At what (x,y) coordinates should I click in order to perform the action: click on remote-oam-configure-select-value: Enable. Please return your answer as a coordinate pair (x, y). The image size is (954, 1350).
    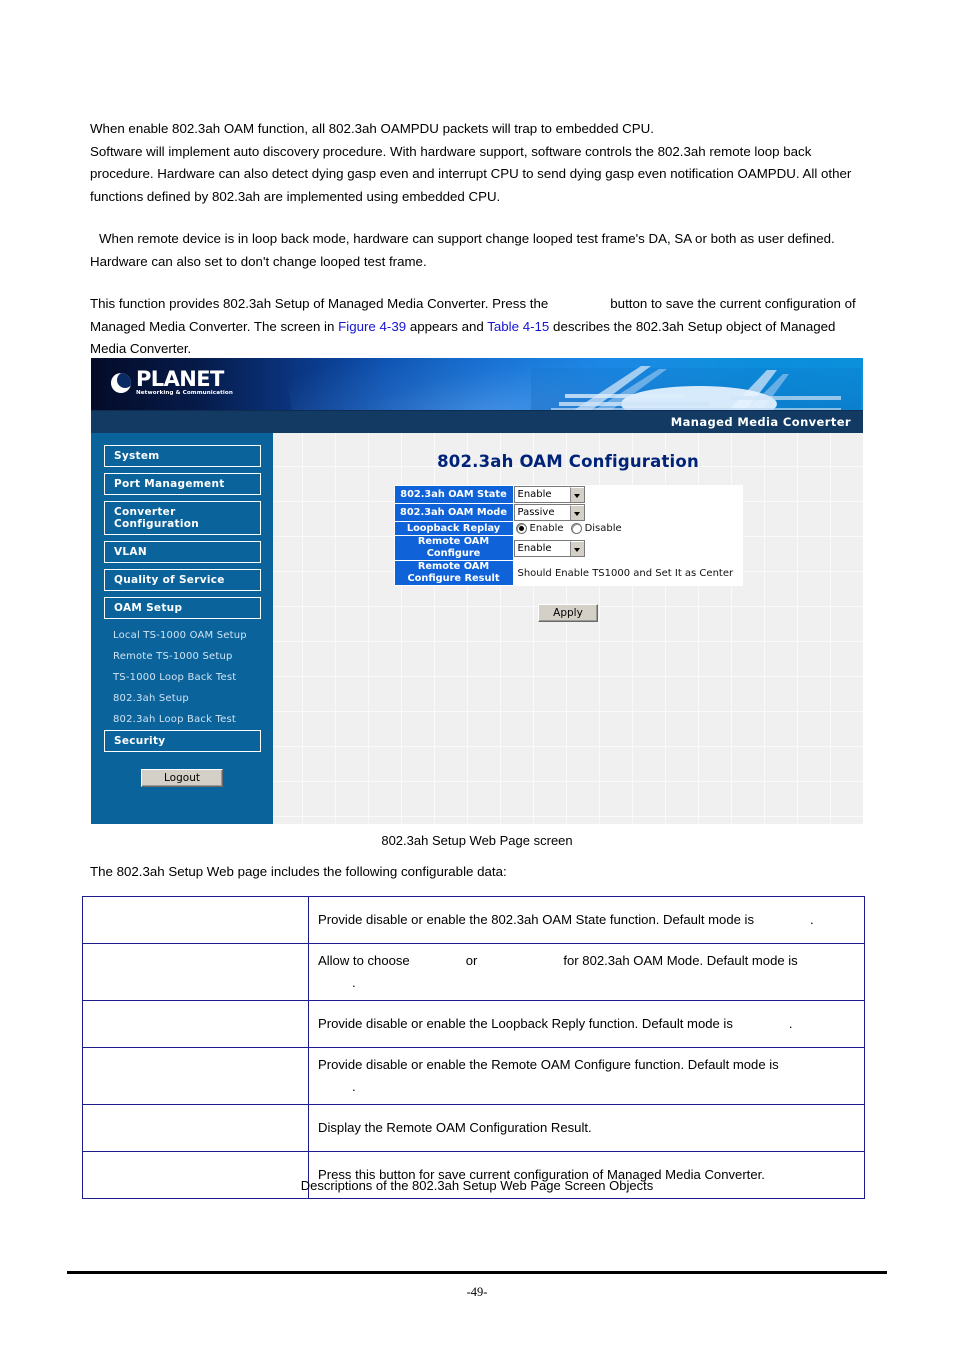
    Looking at the image, I should click on (534, 548).